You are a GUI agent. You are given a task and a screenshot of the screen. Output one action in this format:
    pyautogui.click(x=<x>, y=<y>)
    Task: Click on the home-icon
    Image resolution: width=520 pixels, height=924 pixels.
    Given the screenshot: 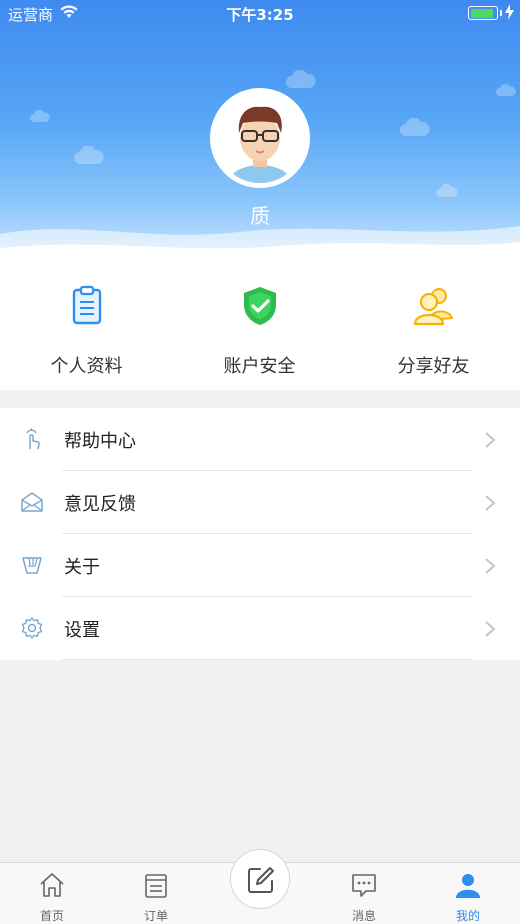 What is the action you would take?
    pyautogui.click(x=52, y=885)
    